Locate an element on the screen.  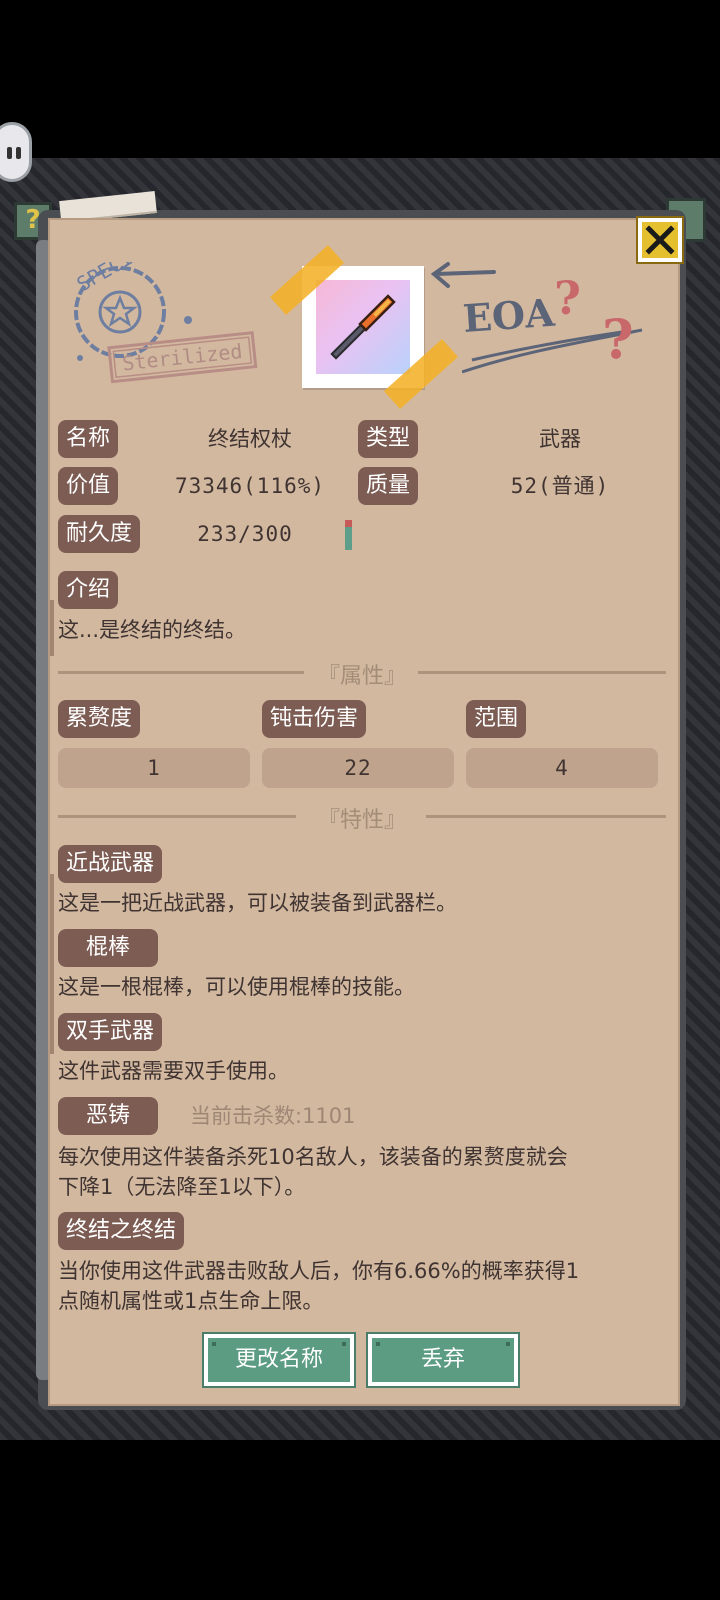
doodle-text: EOA is located at coordinates (509, 315).